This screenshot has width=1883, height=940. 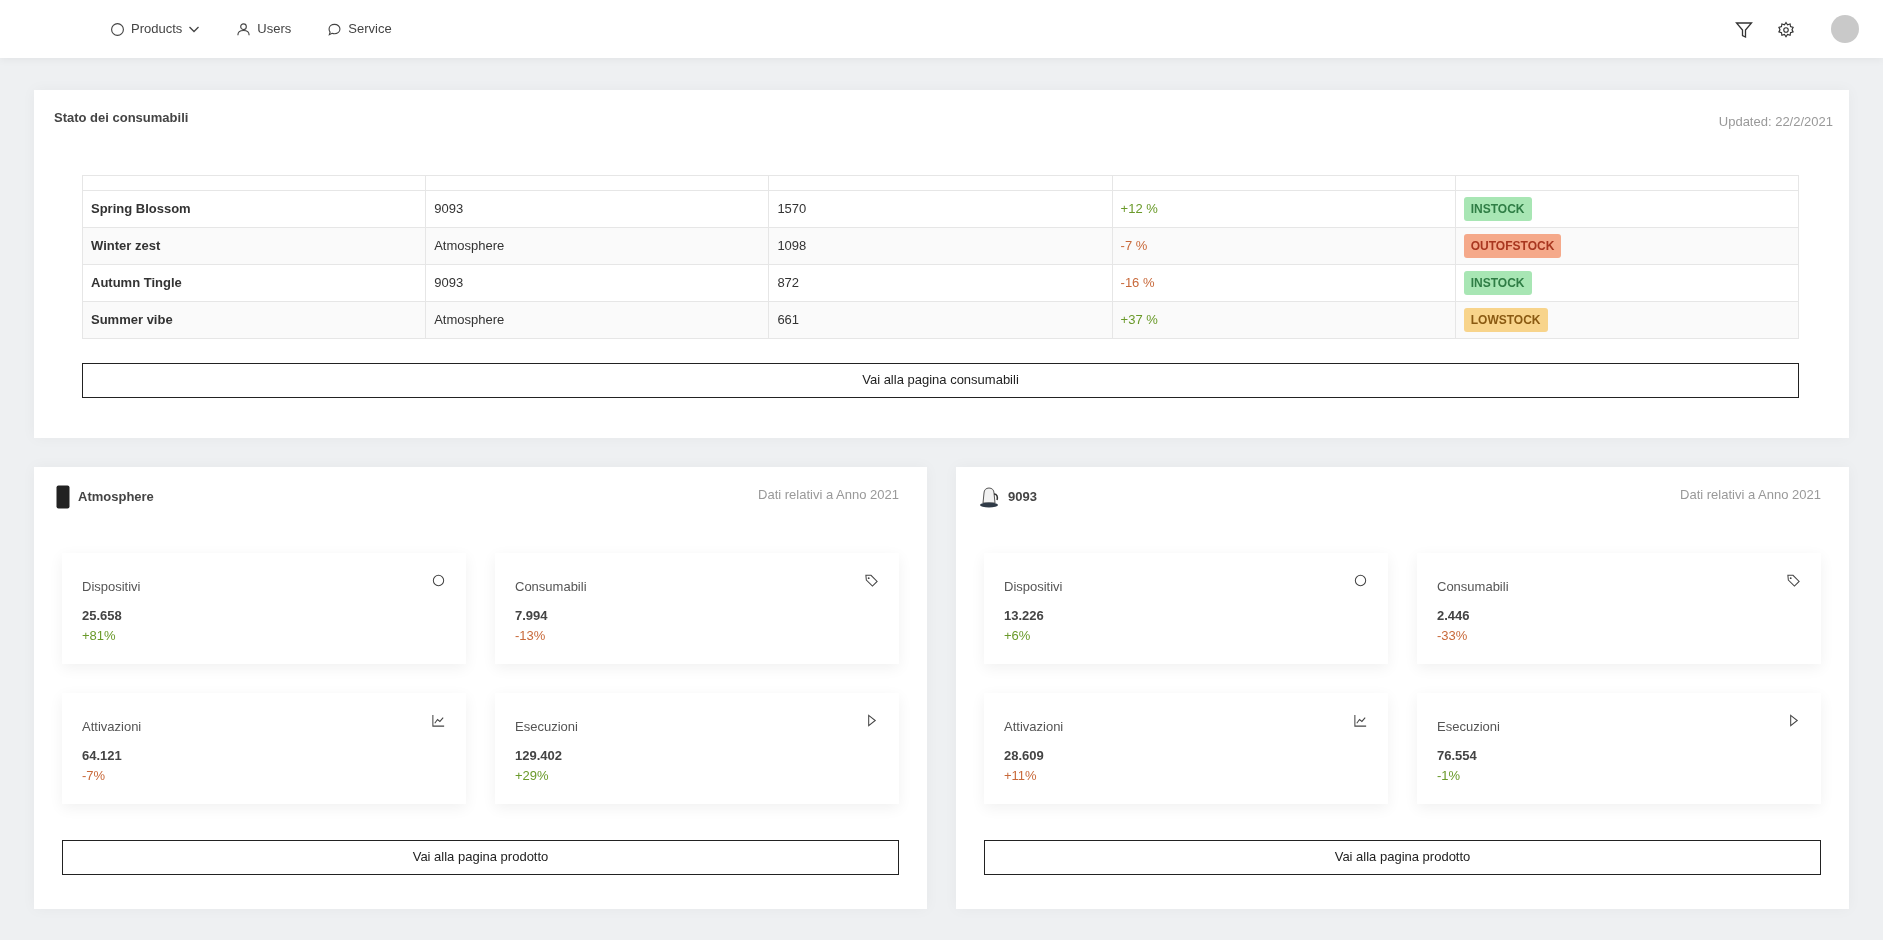 What do you see at coordinates (1024, 616) in the screenshot?
I see `stat-value: 13.226` at bounding box center [1024, 616].